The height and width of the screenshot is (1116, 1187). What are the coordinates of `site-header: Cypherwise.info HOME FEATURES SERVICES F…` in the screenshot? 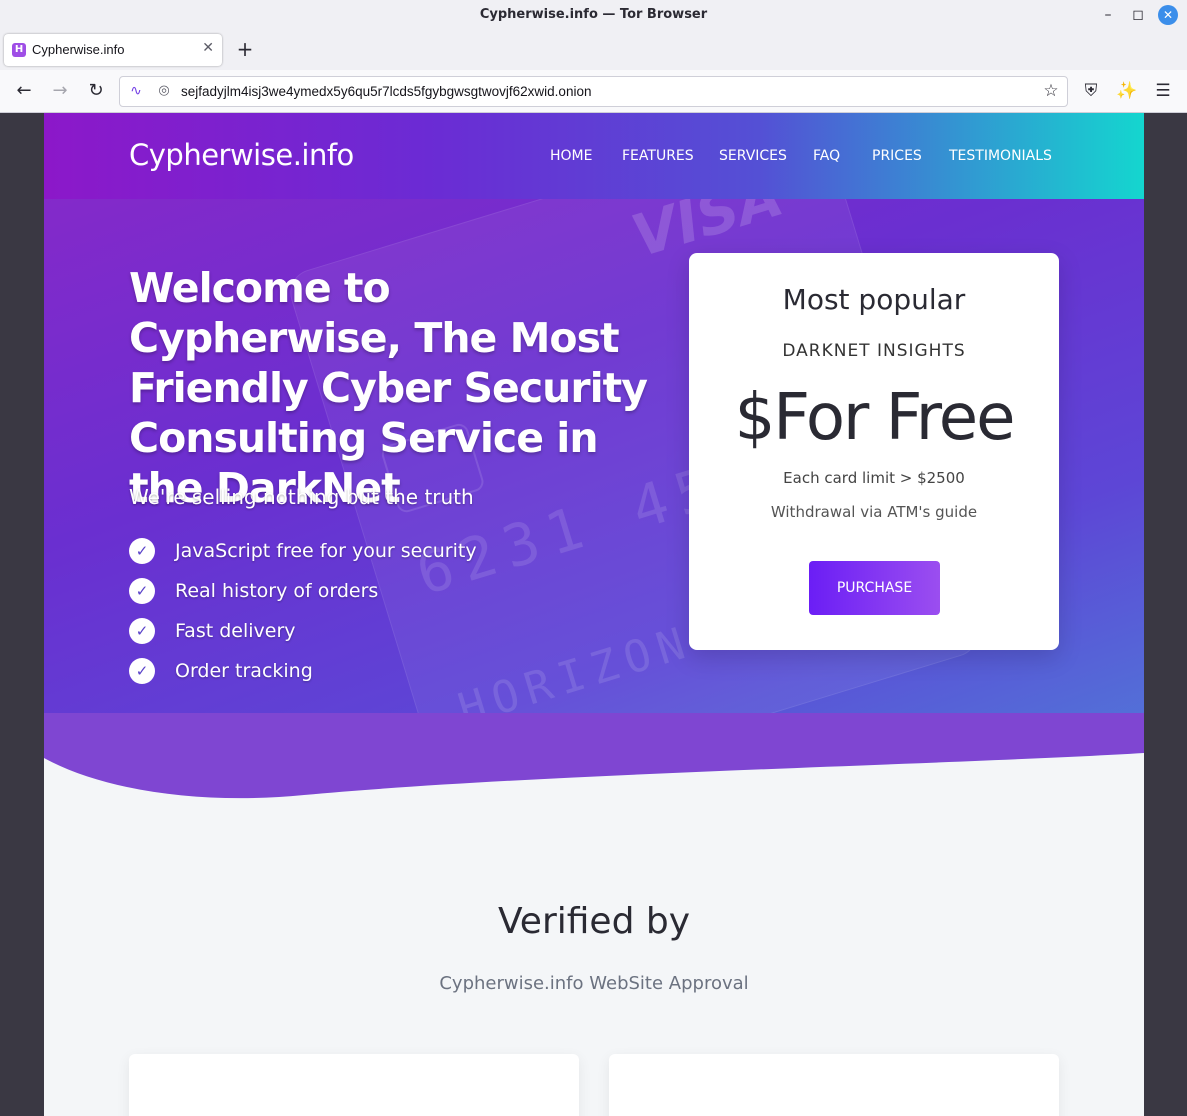 It's located at (594, 156).